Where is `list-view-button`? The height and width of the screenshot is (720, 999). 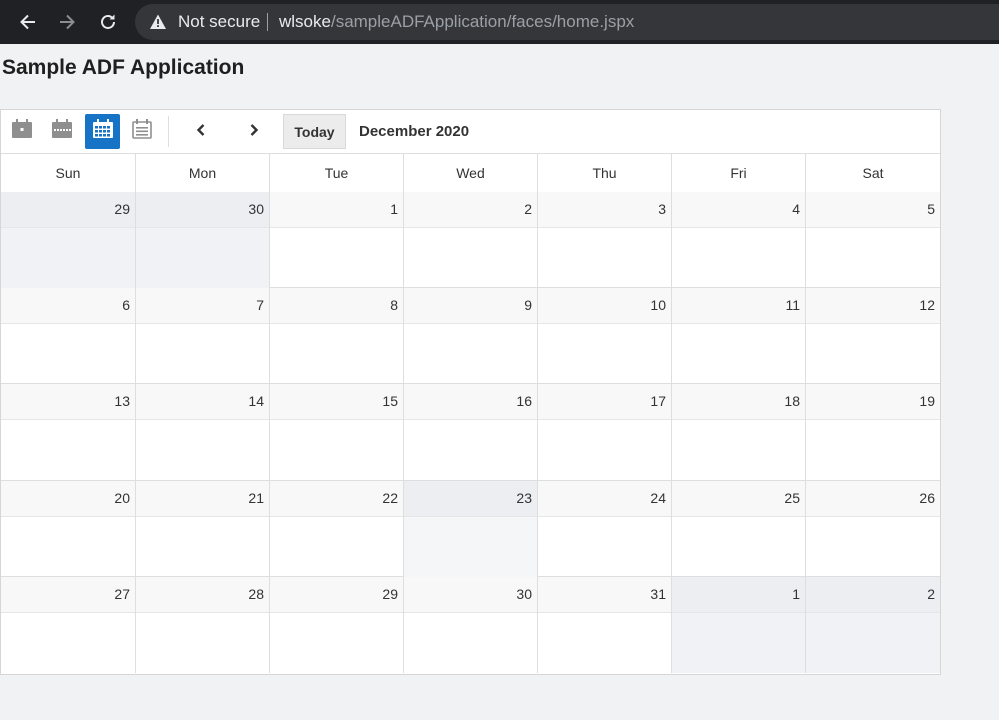
list-view-button is located at coordinates (141, 131).